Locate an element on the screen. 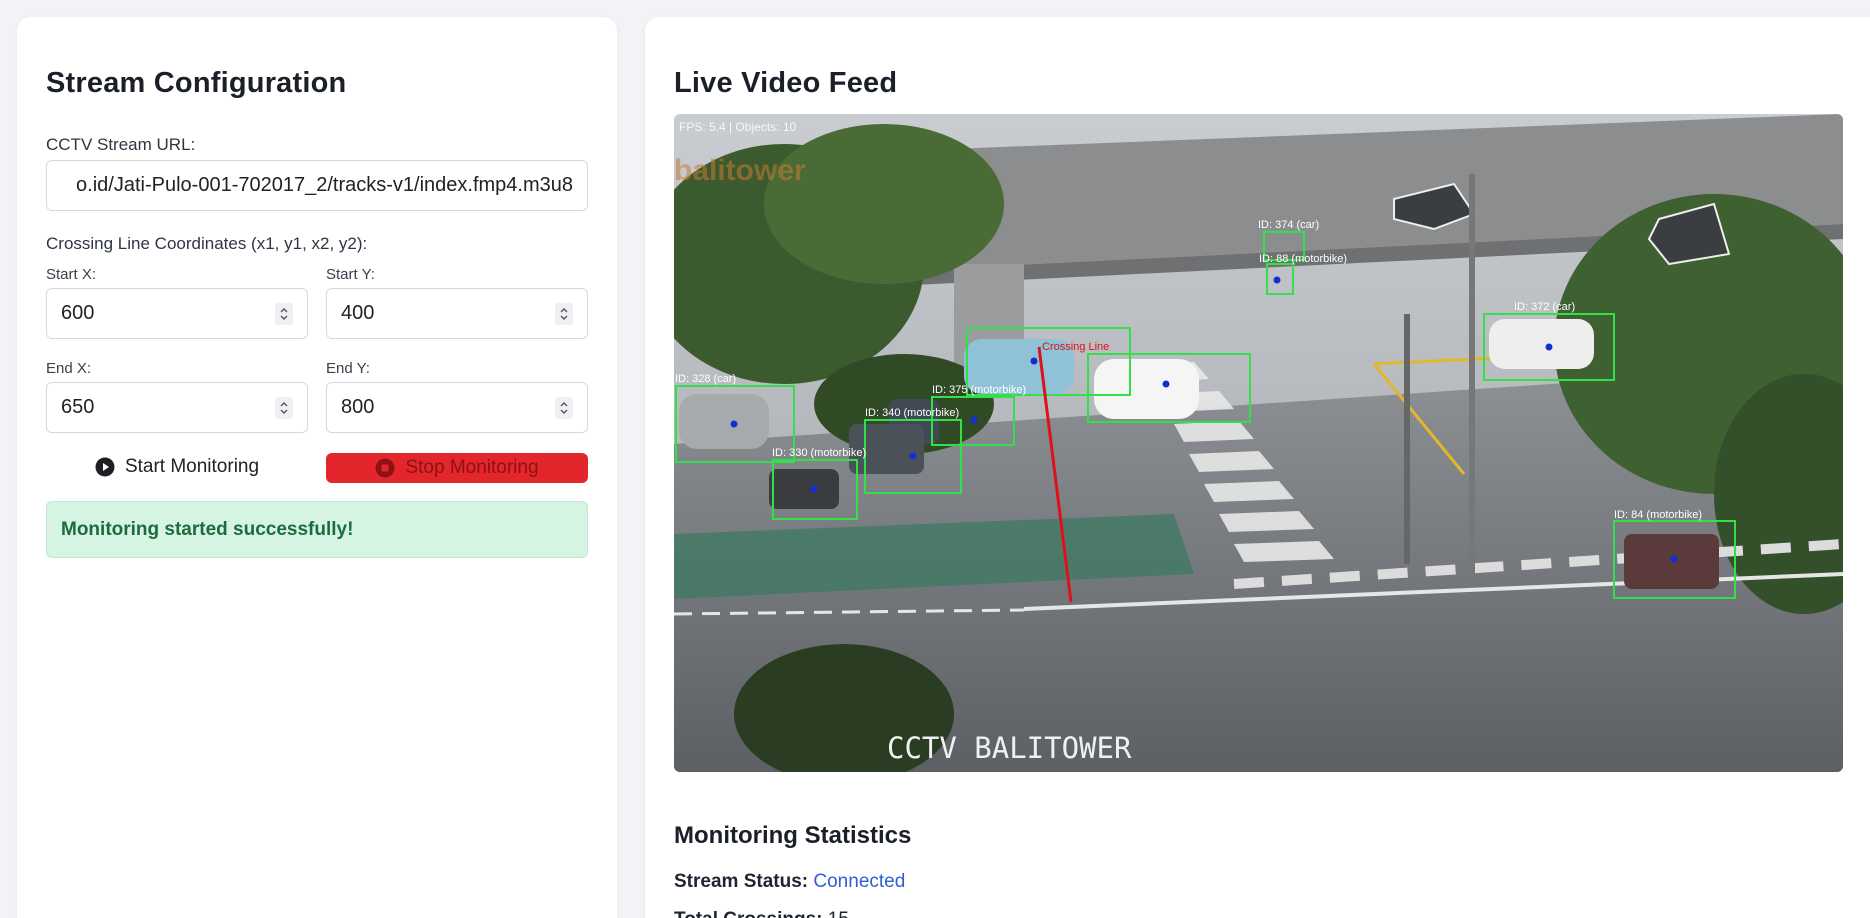  start-monitoring-button: Start Monitoring is located at coordinates (177, 467).